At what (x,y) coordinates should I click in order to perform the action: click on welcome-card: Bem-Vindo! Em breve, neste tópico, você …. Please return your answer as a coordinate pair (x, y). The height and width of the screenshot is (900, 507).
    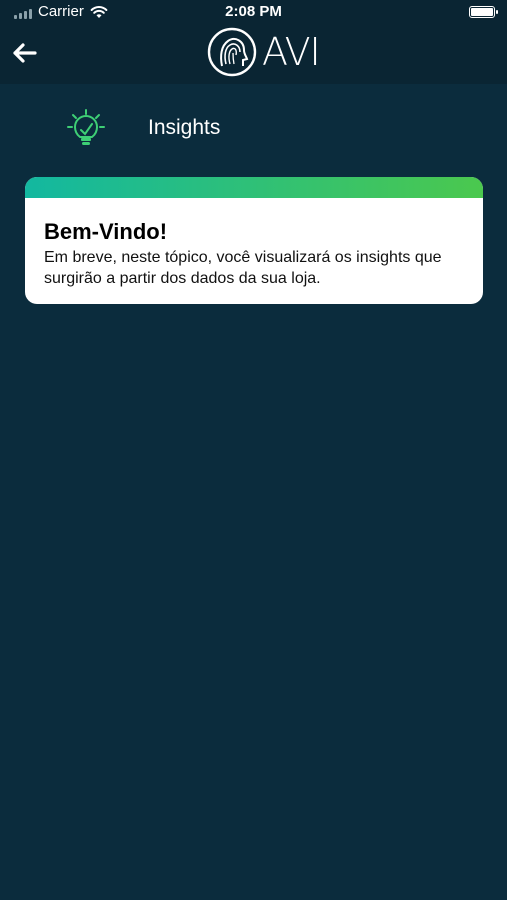
    Looking at the image, I should click on (254, 240).